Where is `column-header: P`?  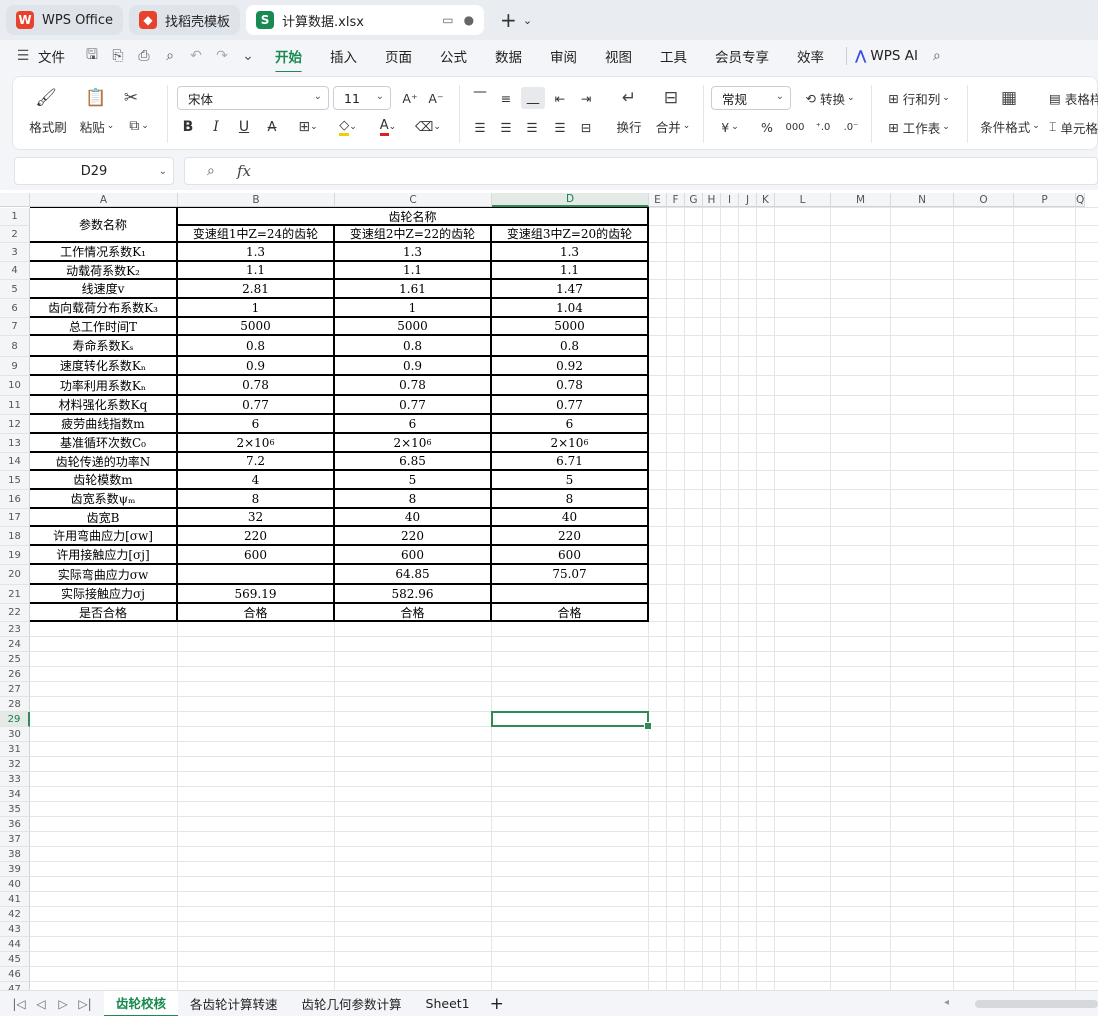 column-header: P is located at coordinates (1045, 200).